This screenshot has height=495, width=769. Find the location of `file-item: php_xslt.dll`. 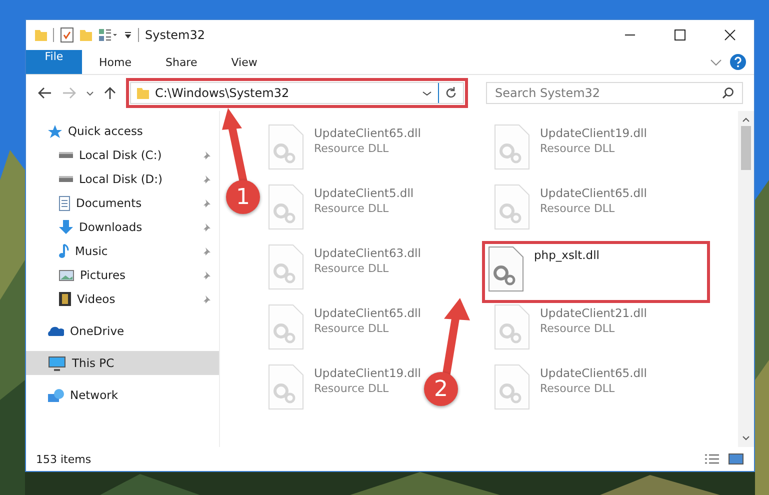

file-item: php_xslt.dll is located at coordinates (596, 272).